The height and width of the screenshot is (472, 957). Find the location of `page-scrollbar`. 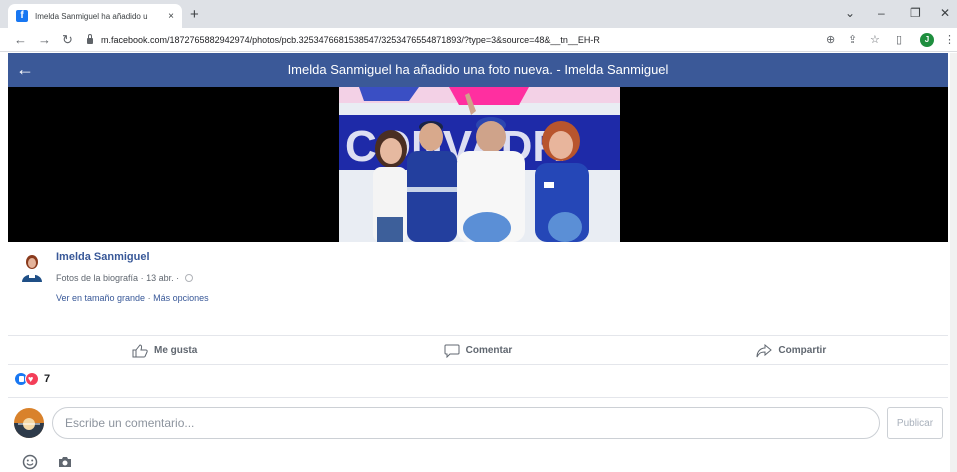

page-scrollbar is located at coordinates (953, 262).